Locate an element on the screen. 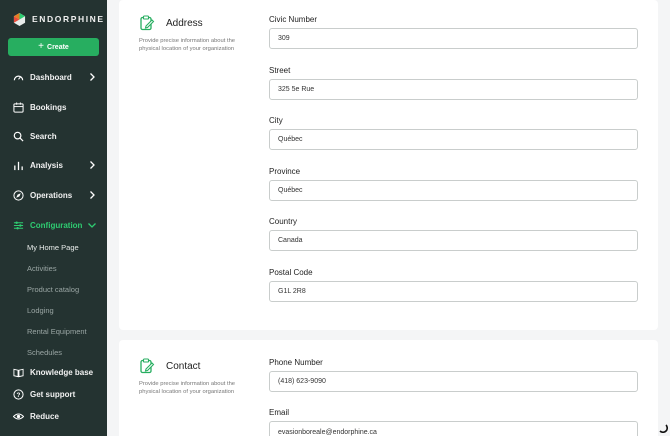  sidebar-item-operations: Operations is located at coordinates (53, 195).